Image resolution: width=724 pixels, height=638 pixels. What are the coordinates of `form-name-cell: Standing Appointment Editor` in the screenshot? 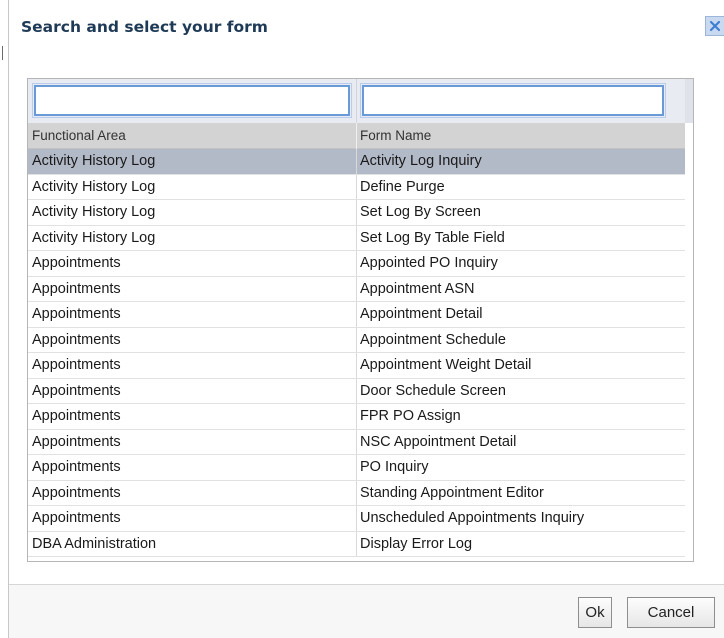 It's located at (452, 492).